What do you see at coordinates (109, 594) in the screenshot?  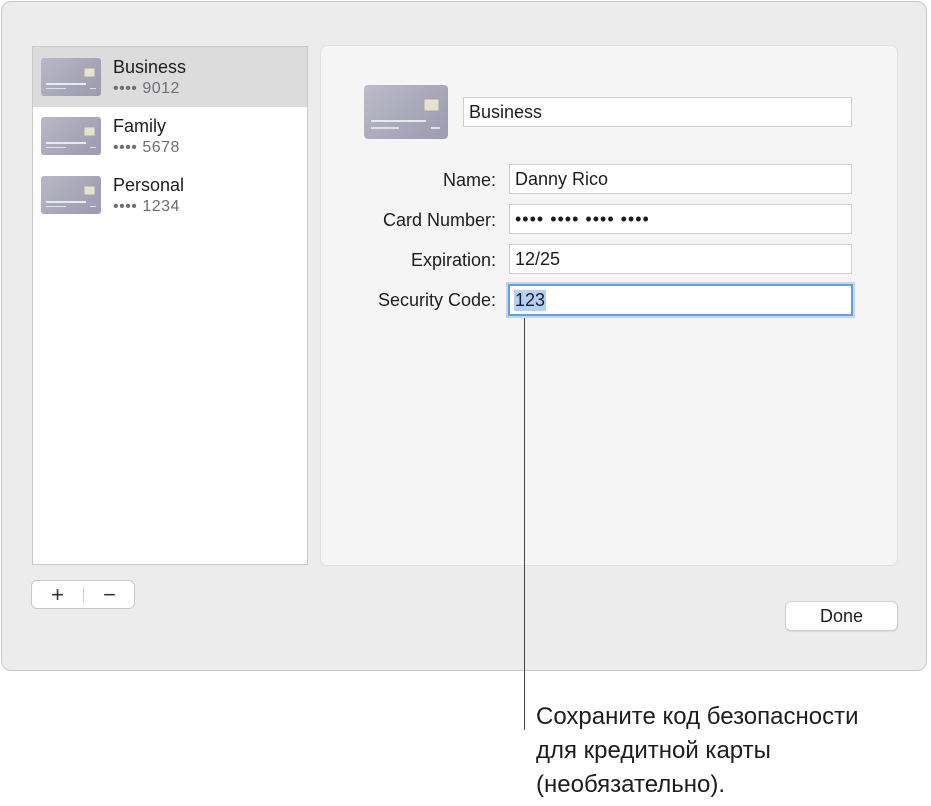 I see `remove-card-button: −` at bounding box center [109, 594].